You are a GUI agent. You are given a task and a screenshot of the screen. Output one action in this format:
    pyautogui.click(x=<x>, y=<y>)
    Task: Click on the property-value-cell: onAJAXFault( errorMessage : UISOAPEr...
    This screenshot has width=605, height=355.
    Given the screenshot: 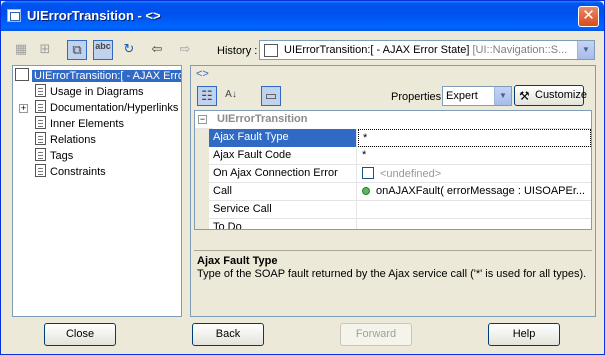 What is the action you would take?
    pyautogui.click(x=474, y=192)
    